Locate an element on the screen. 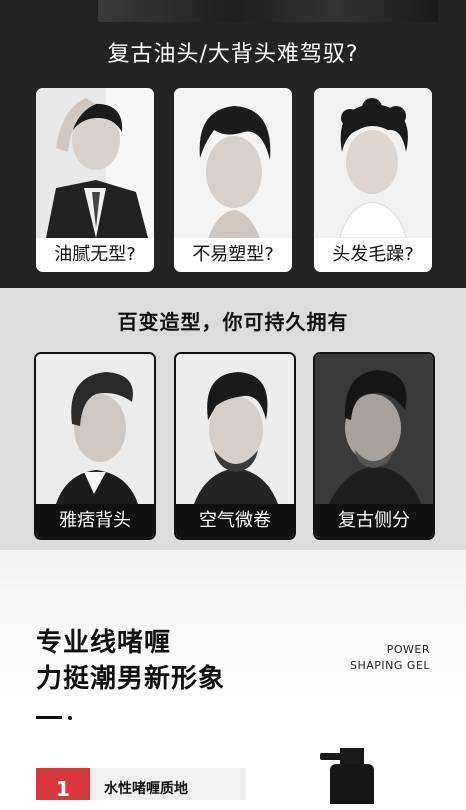 Image resolution: width=466 pixels, height=810 pixels. problems-title: 复古油头/大背头难驾驭? is located at coordinates (233, 54).